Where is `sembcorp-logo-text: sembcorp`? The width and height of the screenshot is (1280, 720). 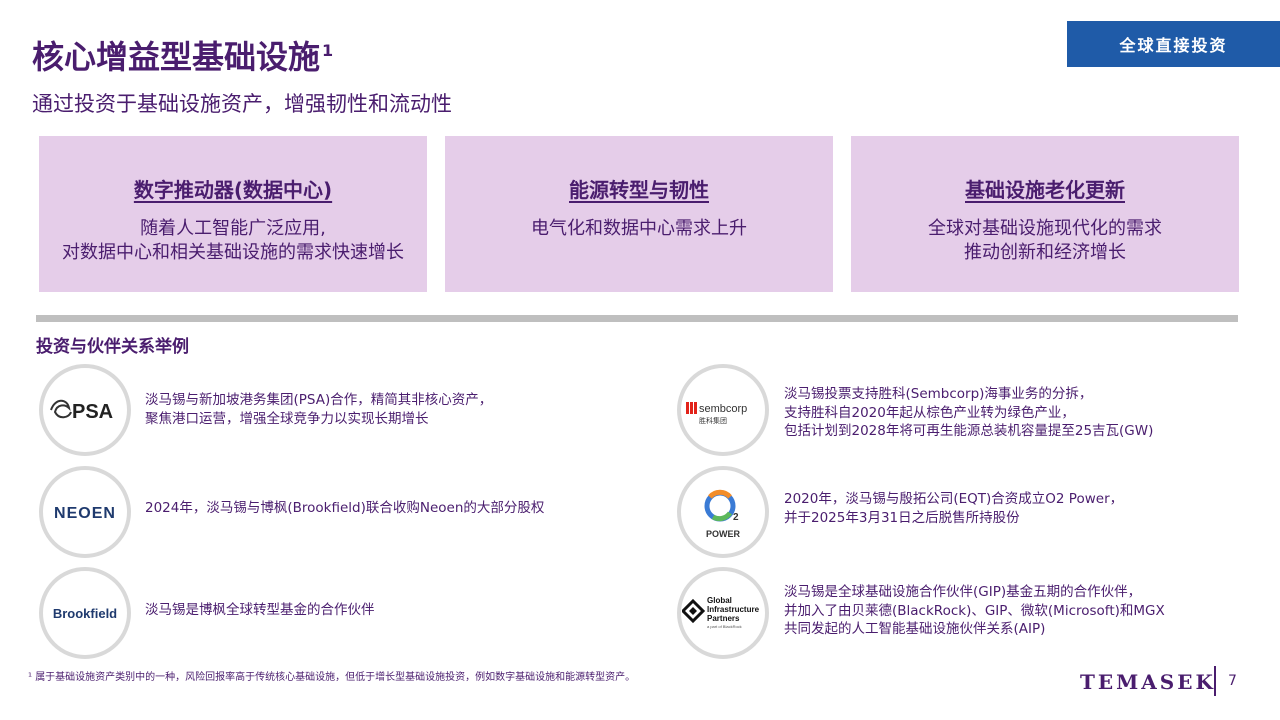 sembcorp-logo-text: sembcorp is located at coordinates (723, 409).